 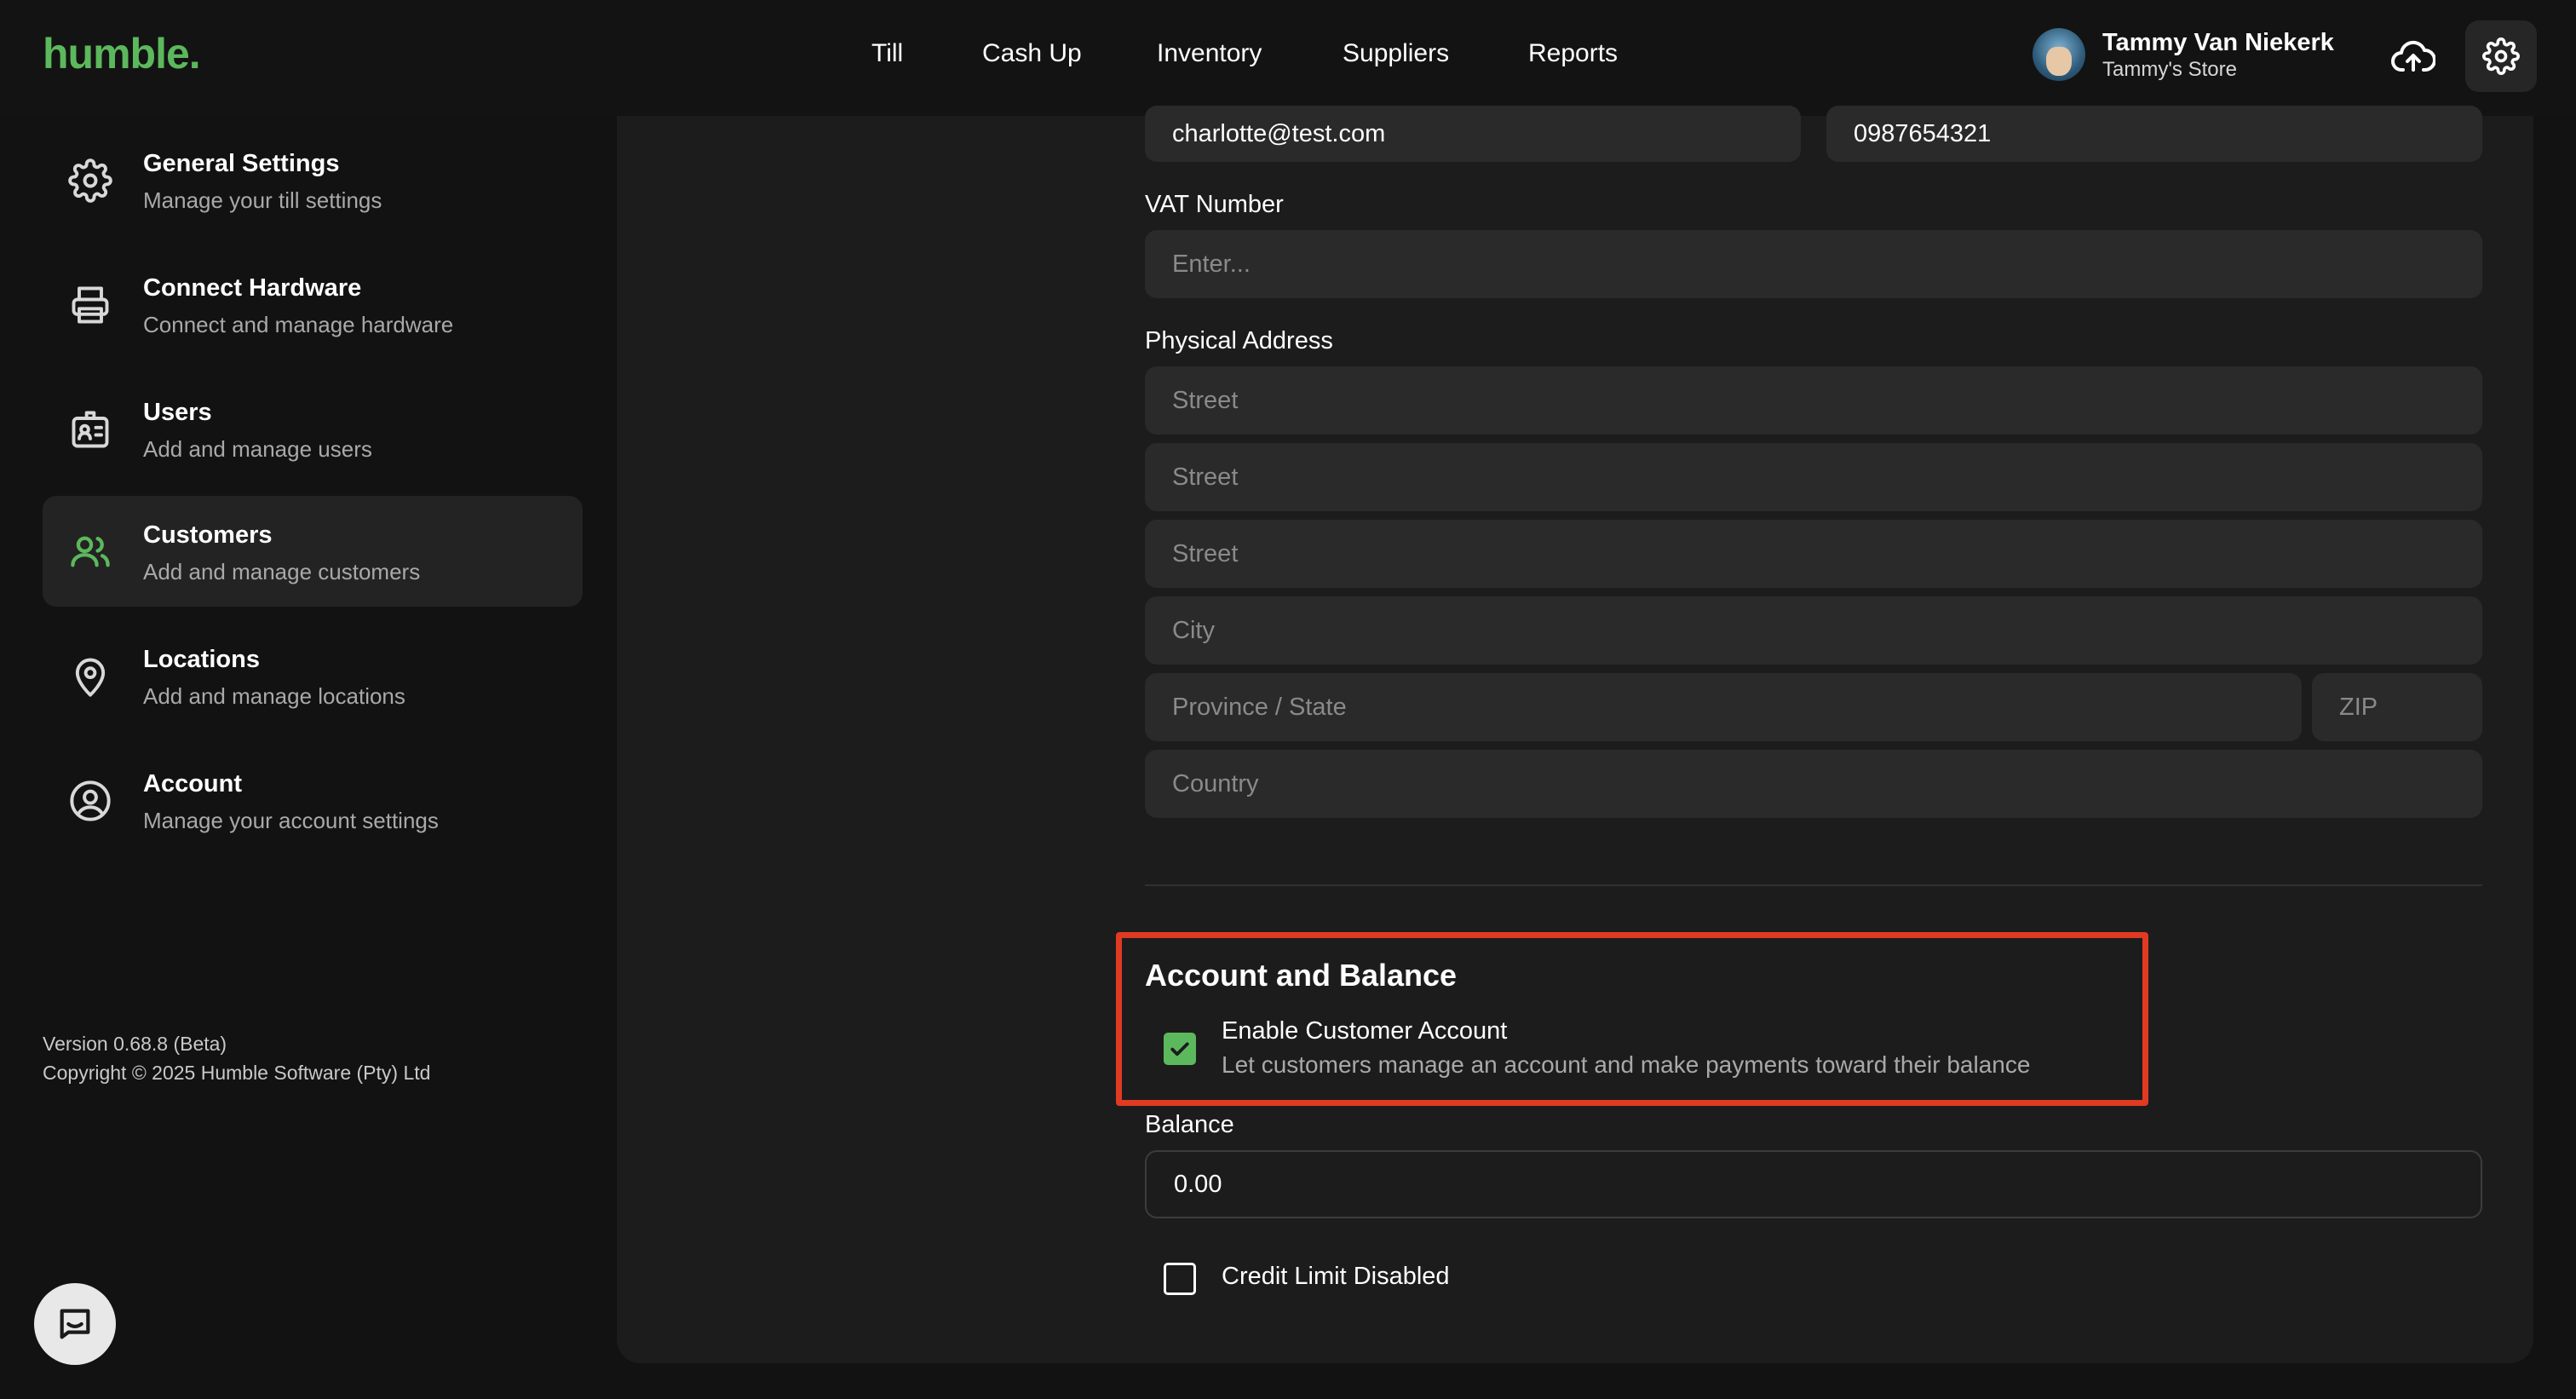 I want to click on store-name: Tammy's Store, so click(x=2169, y=69).